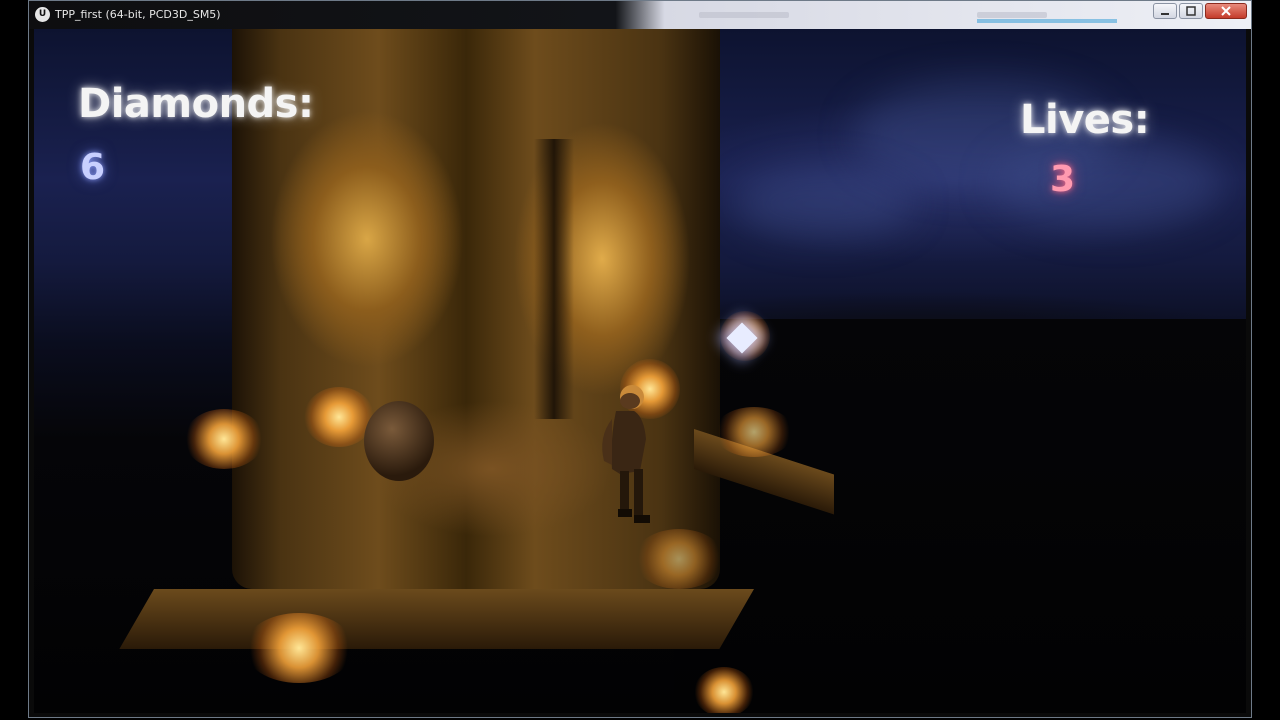 This screenshot has height=720, width=1280. Describe the element at coordinates (1165, 11) in the screenshot. I see `minimize-button` at that location.